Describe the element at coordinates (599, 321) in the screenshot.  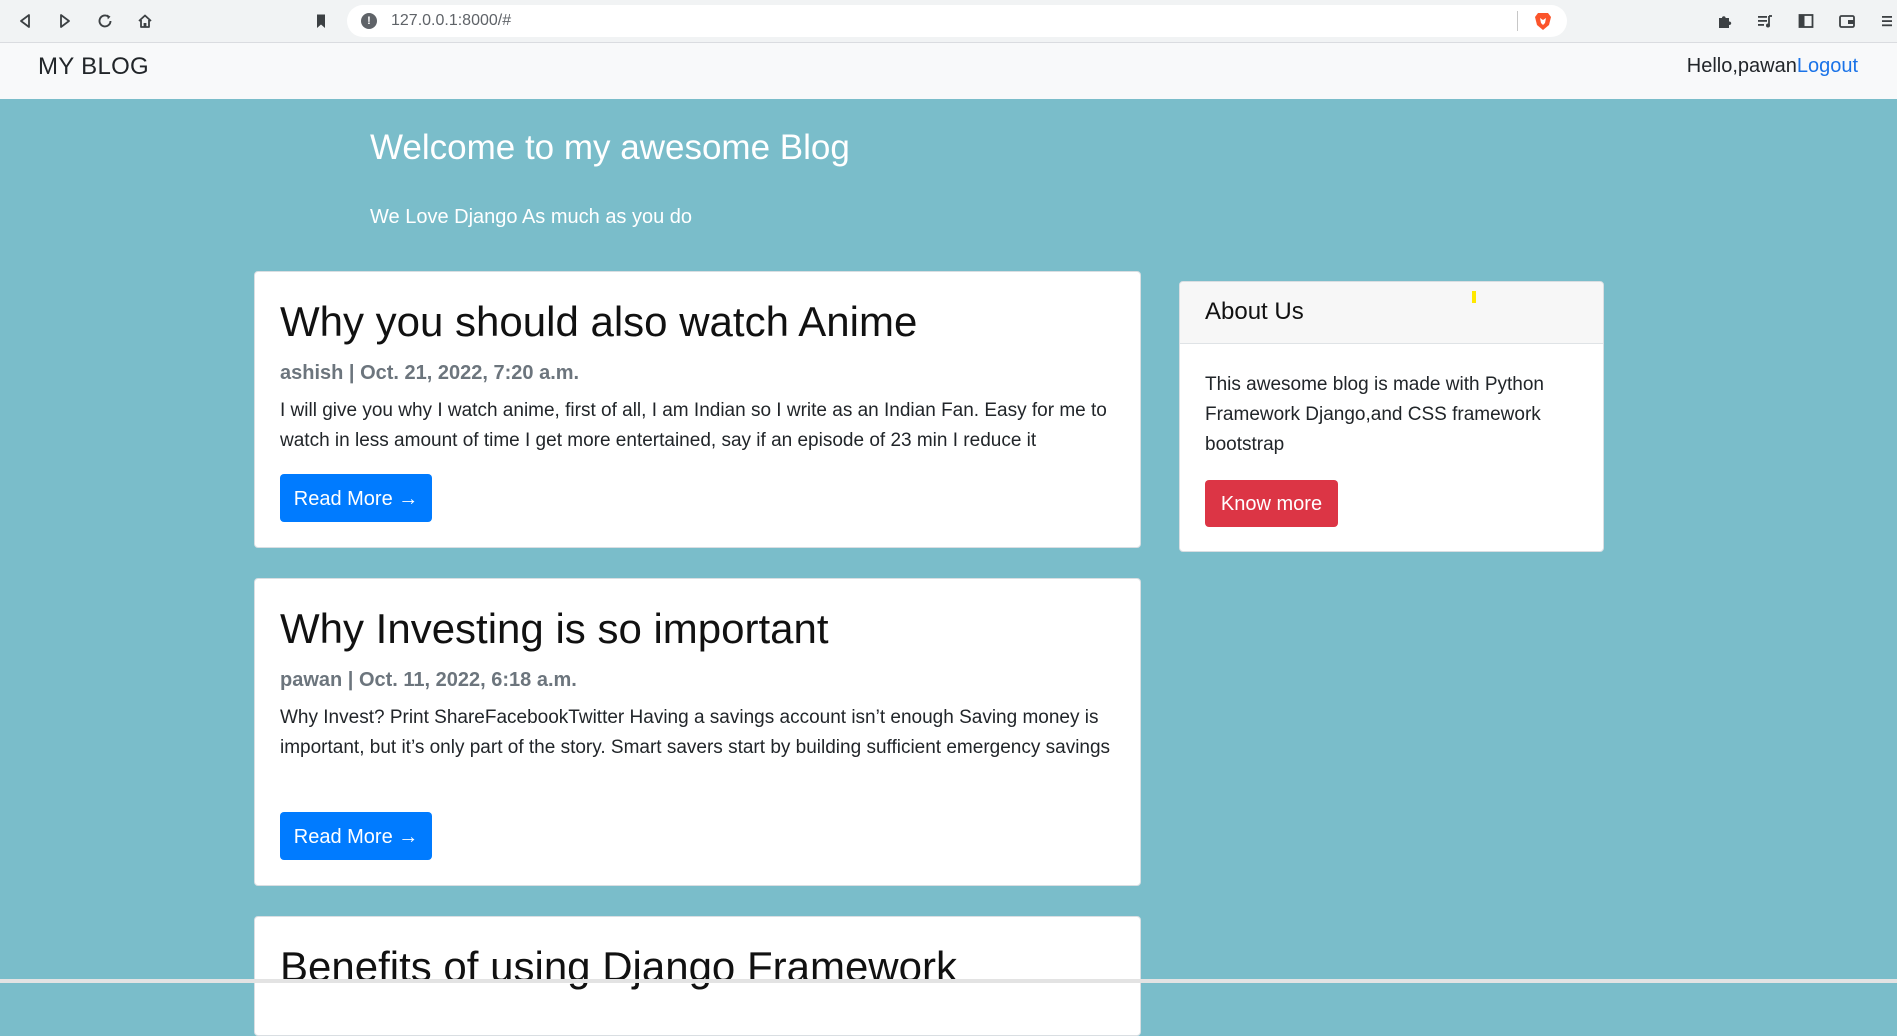
I see `post-title: Why you should also watch Anime` at that location.